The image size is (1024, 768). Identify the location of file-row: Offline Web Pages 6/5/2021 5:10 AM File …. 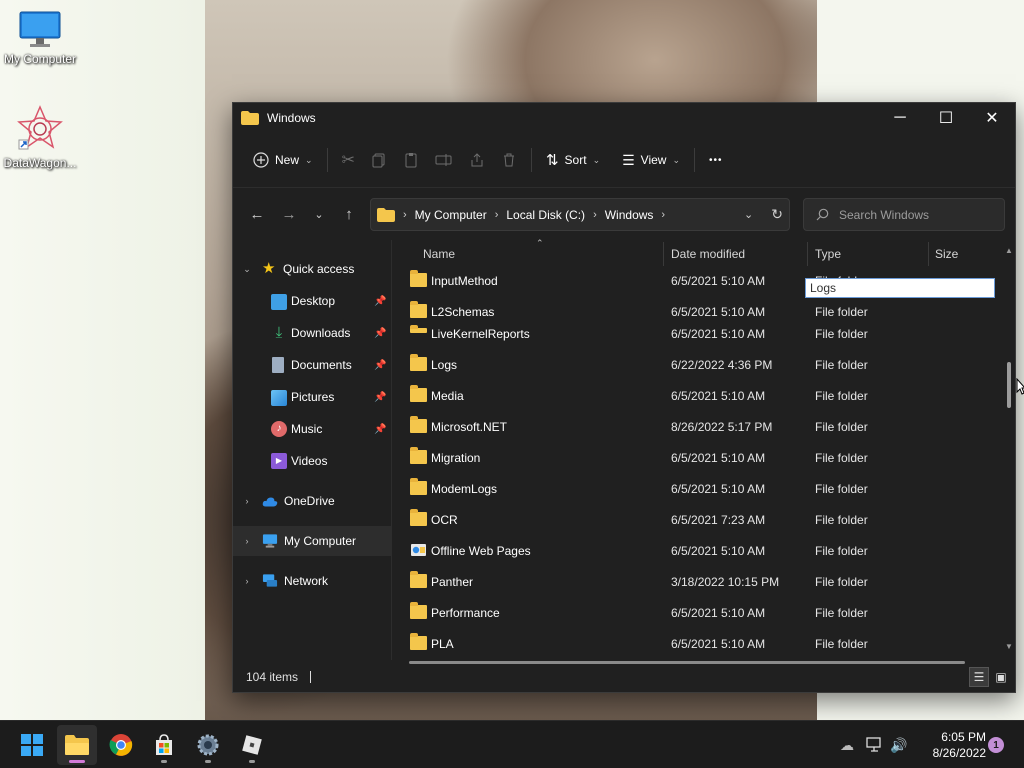
(698, 550).